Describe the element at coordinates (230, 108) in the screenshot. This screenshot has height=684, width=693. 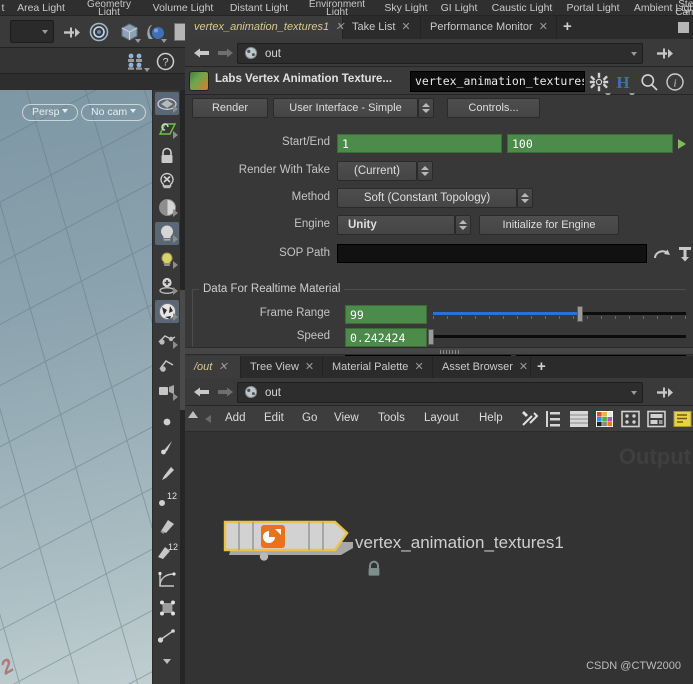
I see `render-button: Render` at that location.